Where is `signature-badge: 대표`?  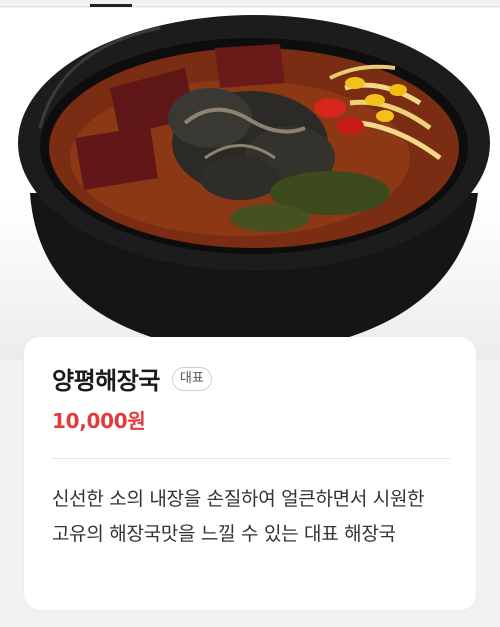
signature-badge: 대표 is located at coordinates (191, 378).